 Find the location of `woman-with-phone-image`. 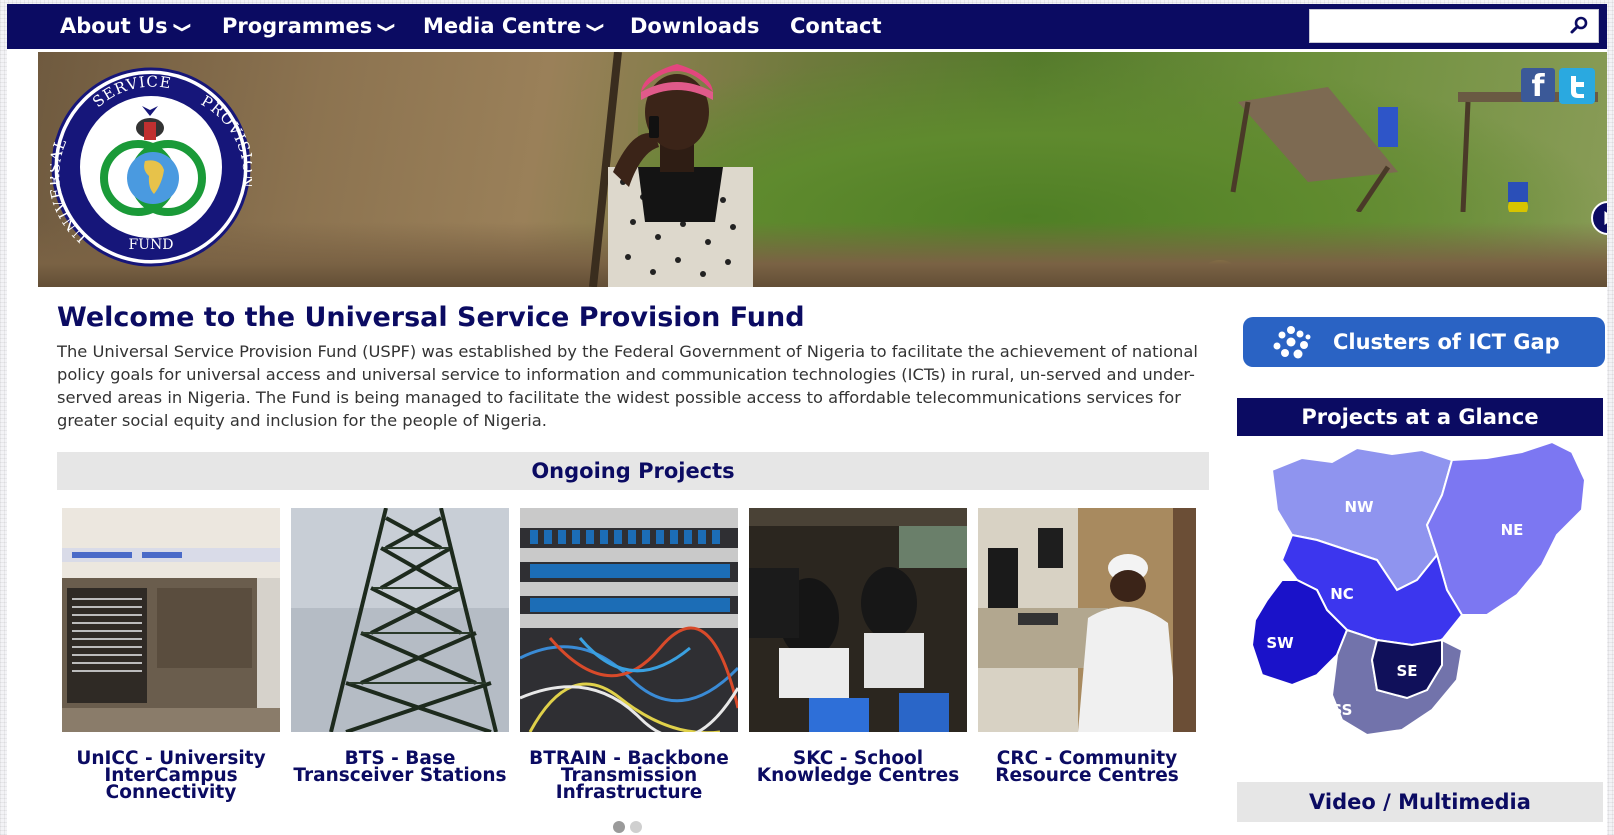

woman-with-phone-image is located at coordinates (671, 169).